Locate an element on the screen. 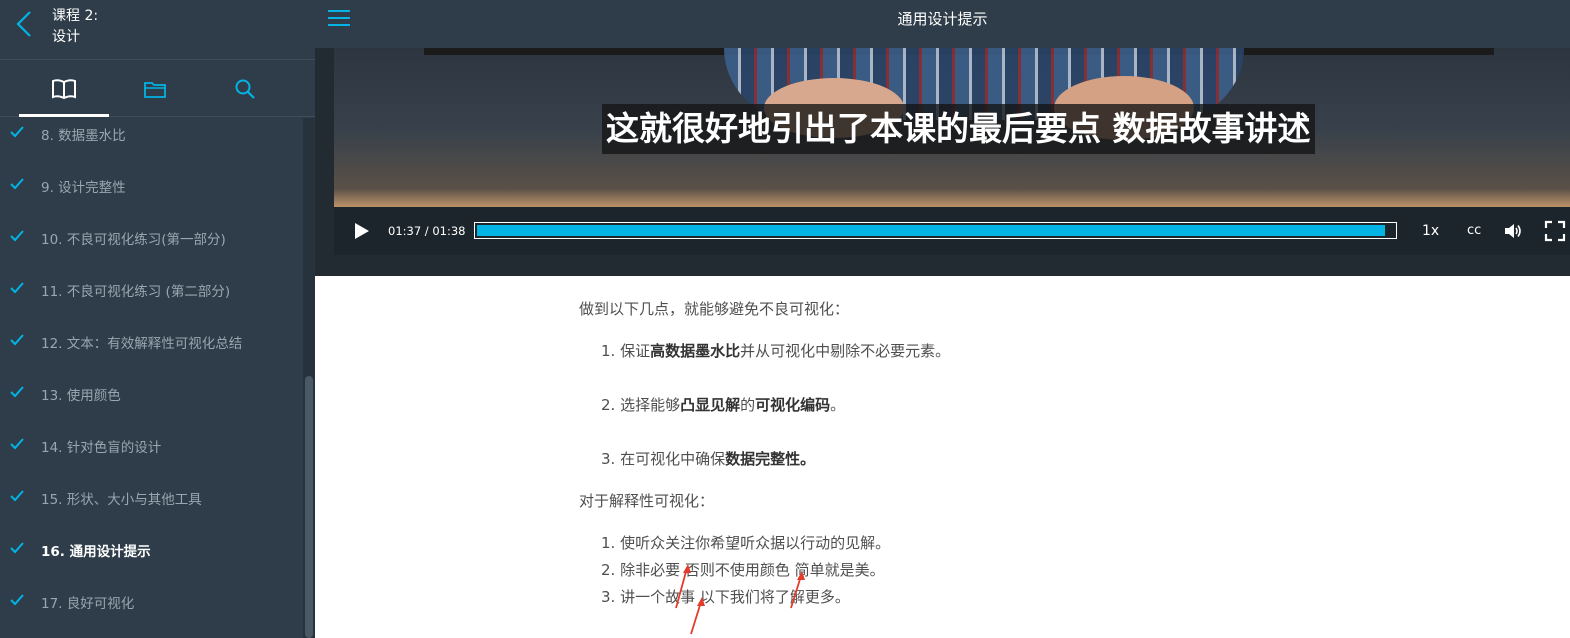 This screenshot has height=638, width=1570. search-icon is located at coordinates (245, 89).